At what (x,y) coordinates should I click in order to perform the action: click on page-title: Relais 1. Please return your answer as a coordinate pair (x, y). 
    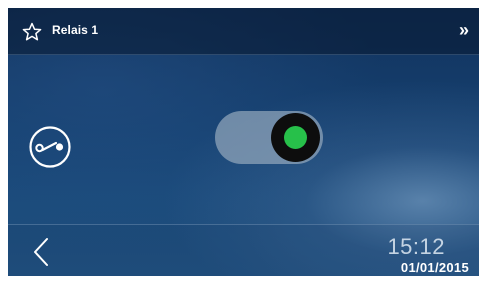
    Looking at the image, I should click on (75, 30).